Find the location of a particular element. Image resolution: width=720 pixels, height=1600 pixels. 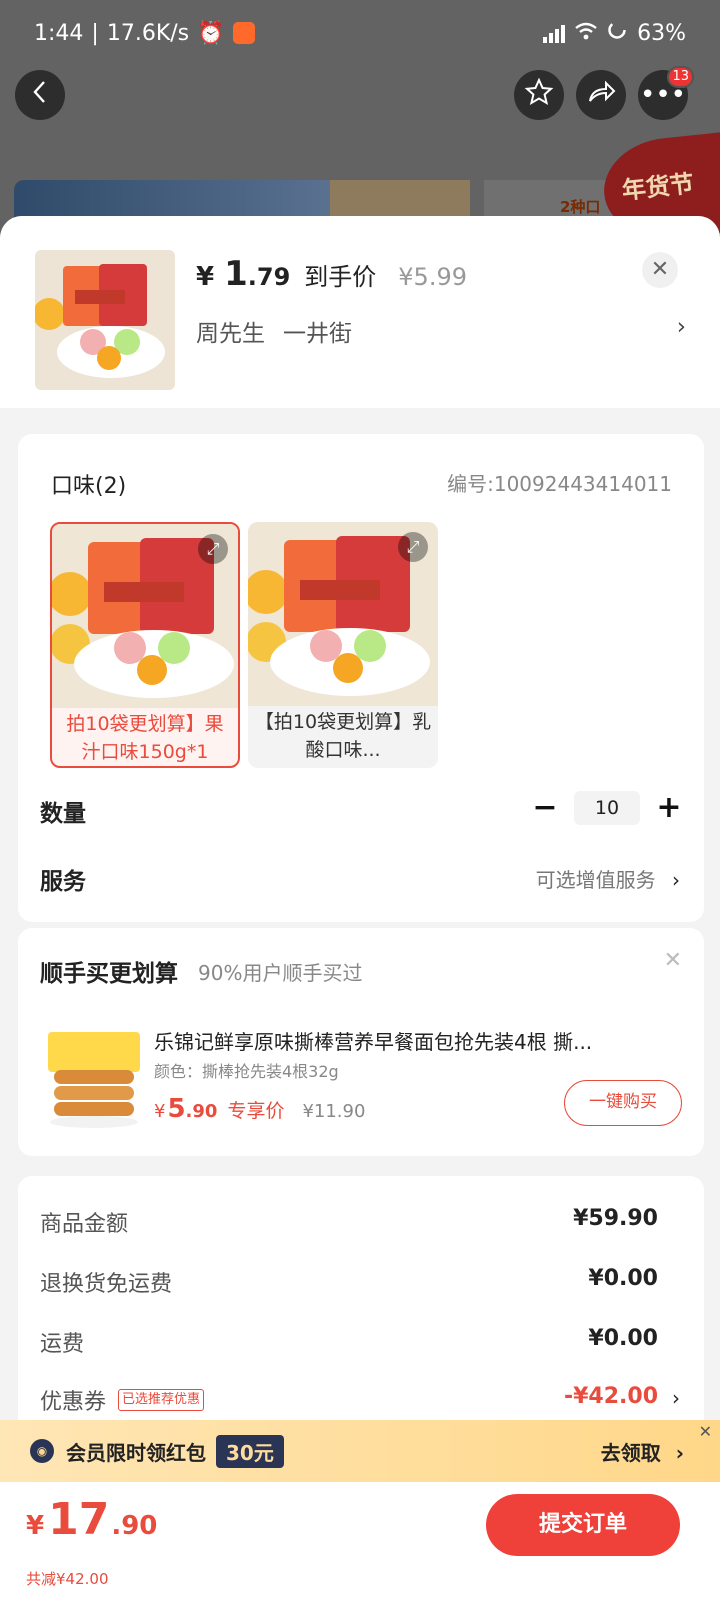

quantity-stepper: − 10 + is located at coordinates (607, 807).